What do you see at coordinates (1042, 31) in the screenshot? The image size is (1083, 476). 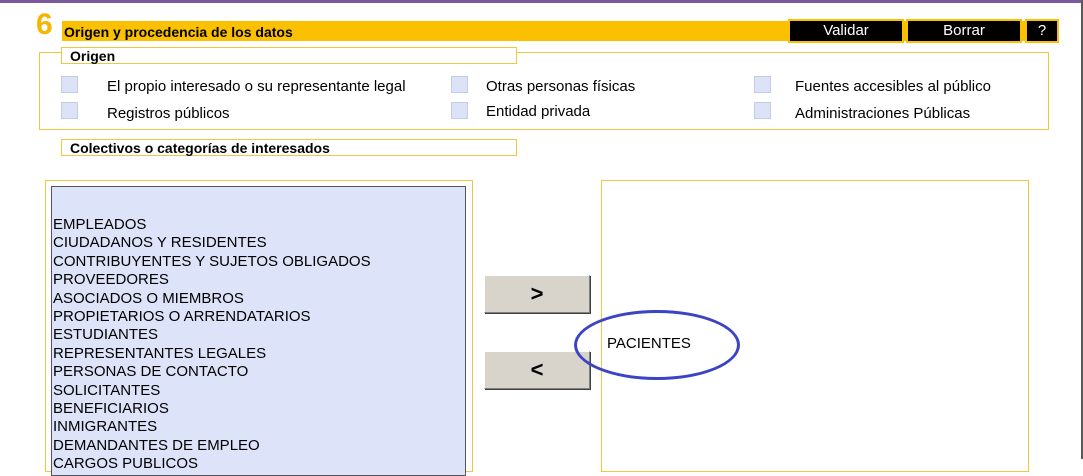 I see `help-button: ?` at bounding box center [1042, 31].